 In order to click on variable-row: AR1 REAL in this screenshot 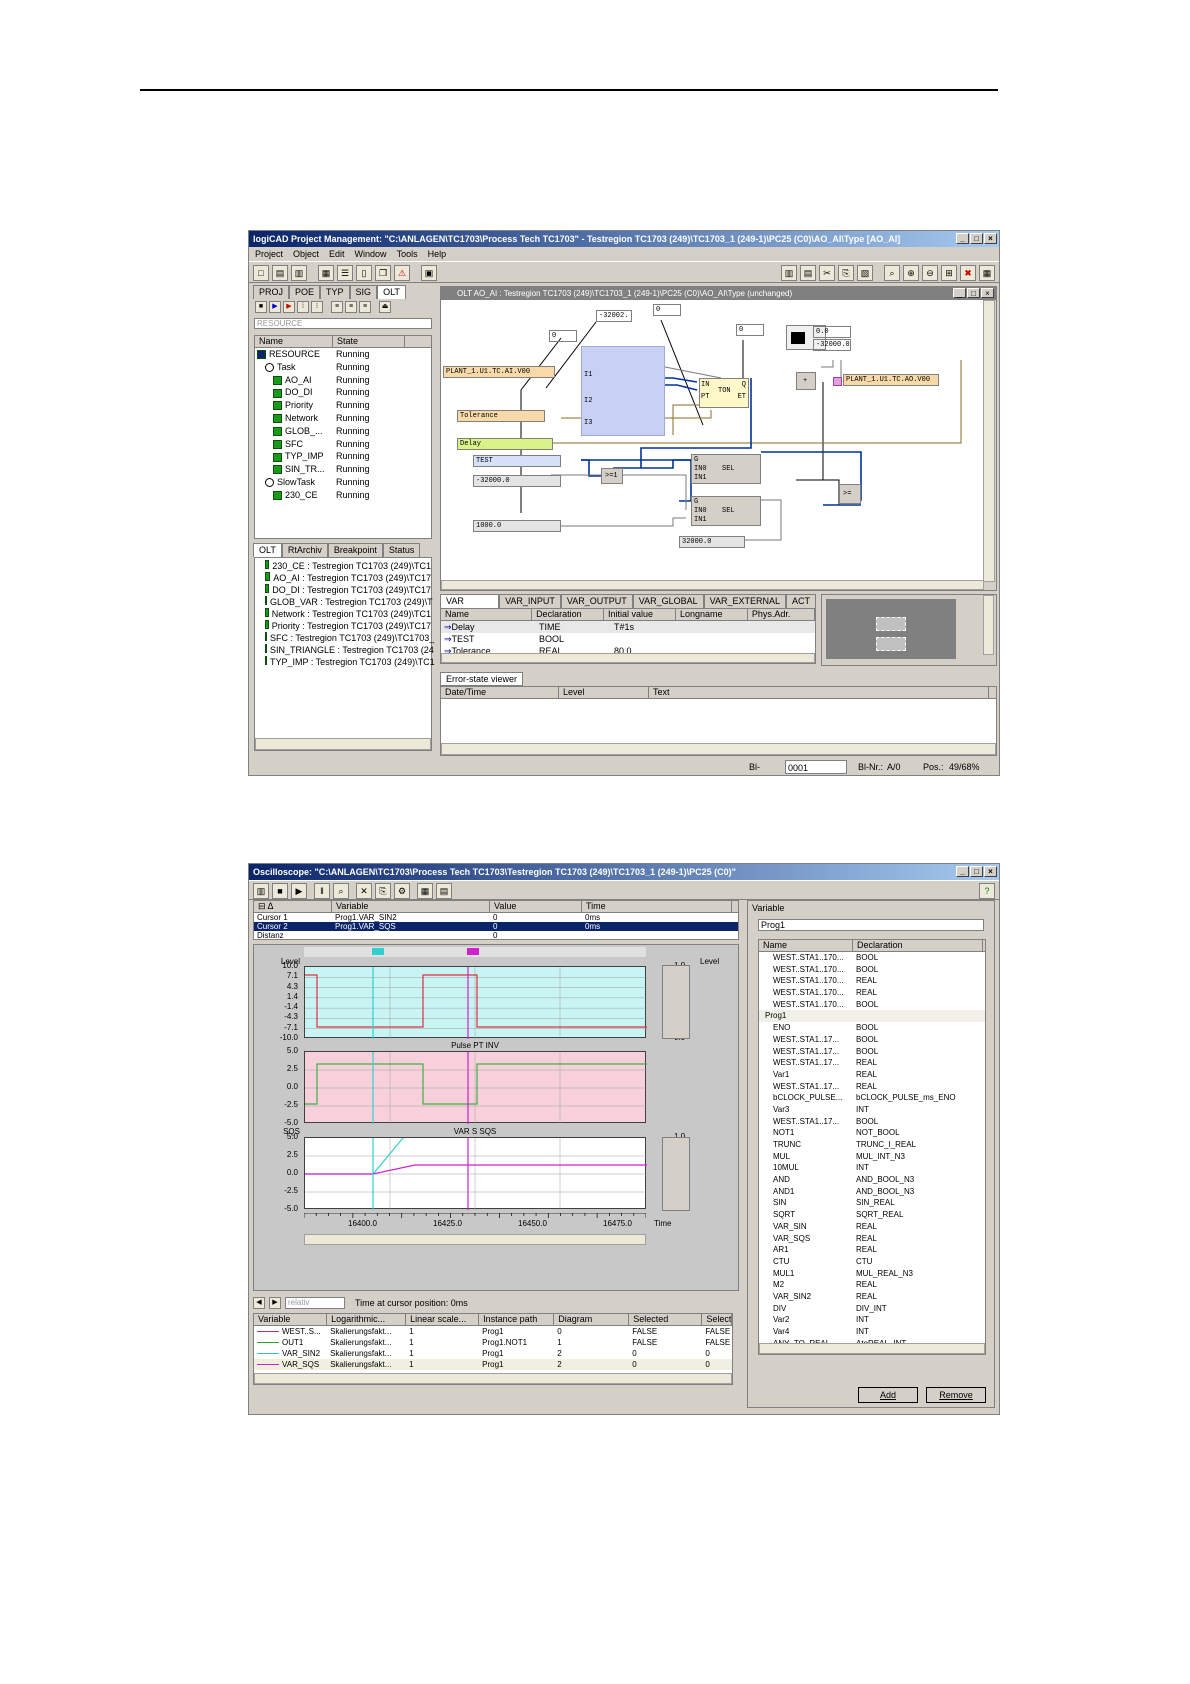, I will do `click(872, 1250)`.